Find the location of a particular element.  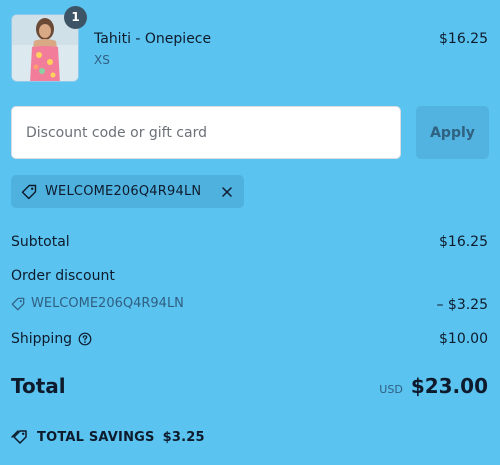

remove-discount-icon is located at coordinates (227, 192).